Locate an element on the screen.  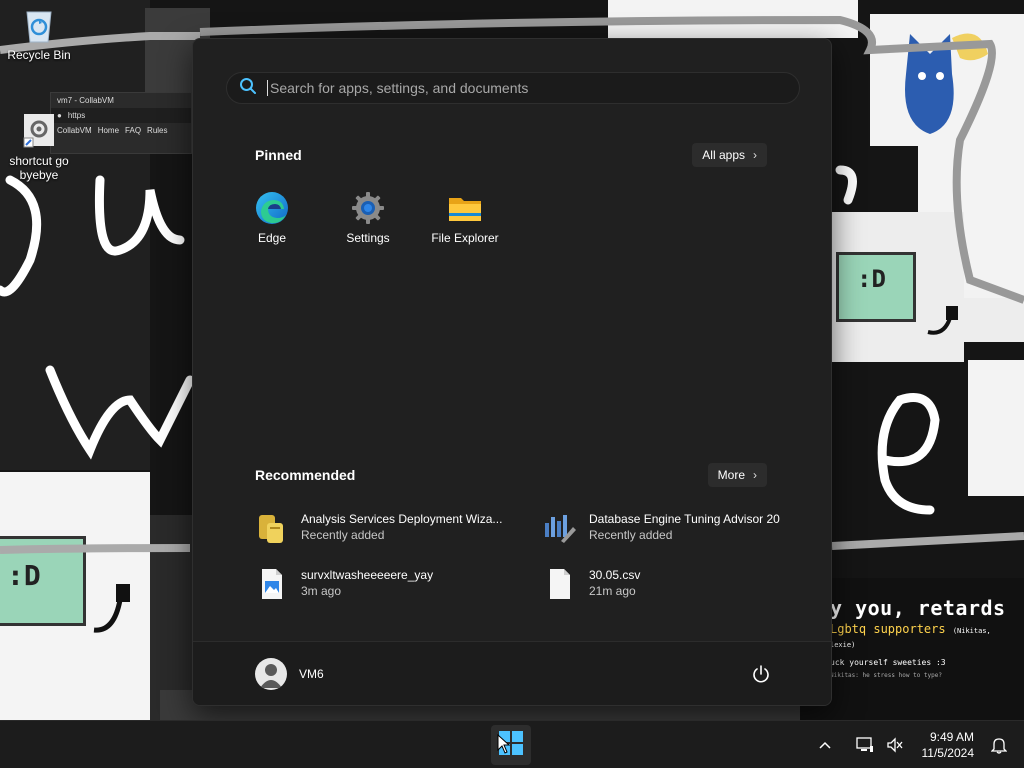
pinned-app-settings: Settings is located at coordinates (368, 218).